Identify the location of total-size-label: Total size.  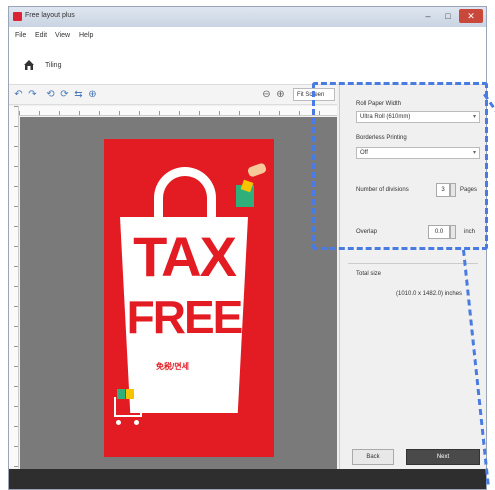
(369, 274).